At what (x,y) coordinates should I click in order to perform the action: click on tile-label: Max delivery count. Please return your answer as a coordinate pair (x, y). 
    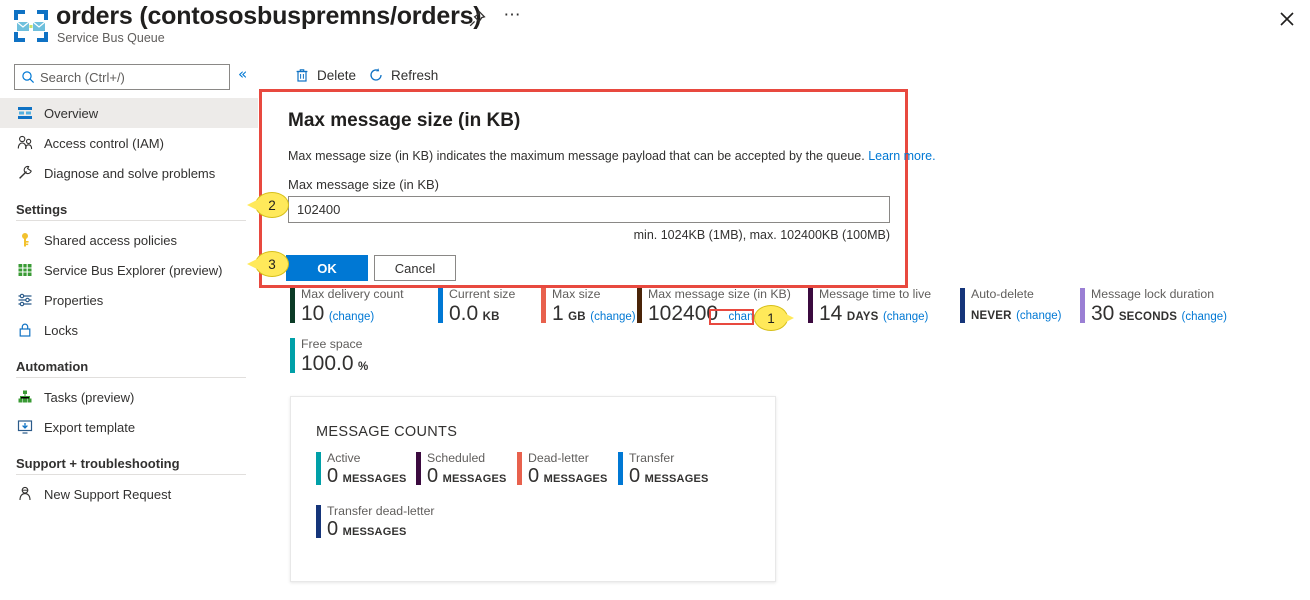
    Looking at the image, I should click on (352, 294).